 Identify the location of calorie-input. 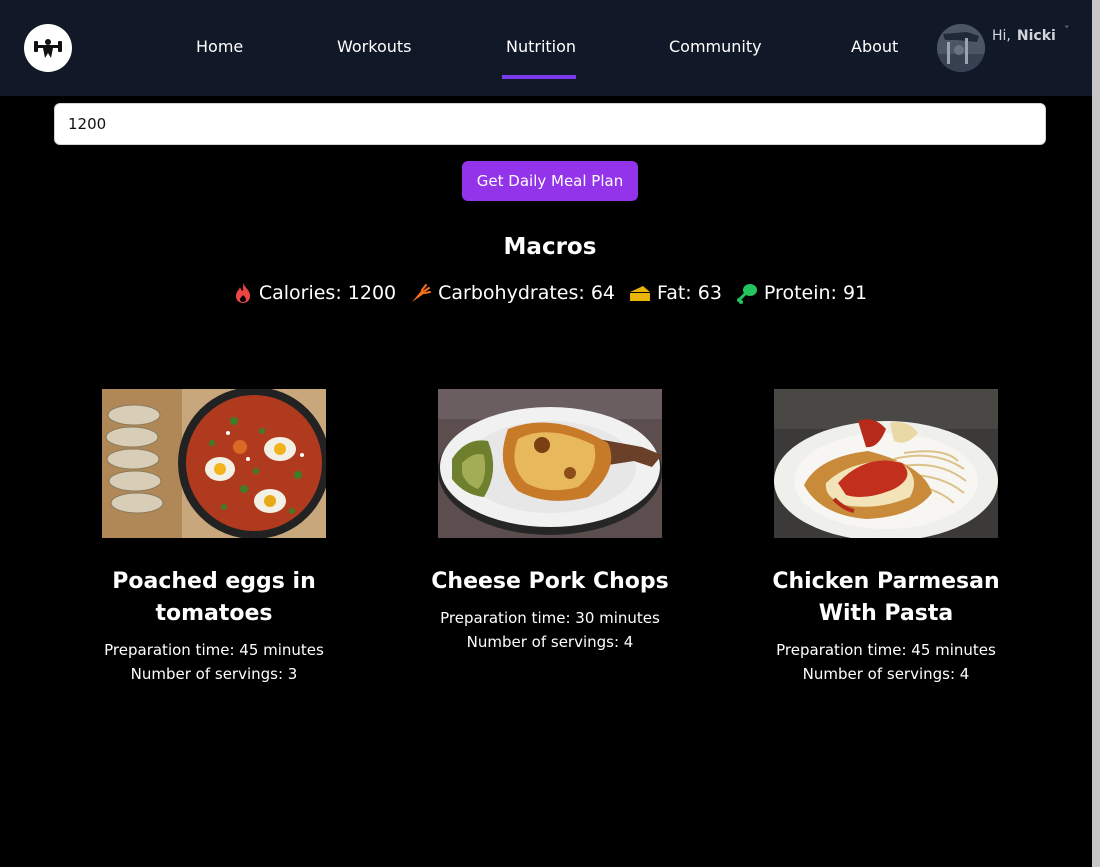
(550, 124).